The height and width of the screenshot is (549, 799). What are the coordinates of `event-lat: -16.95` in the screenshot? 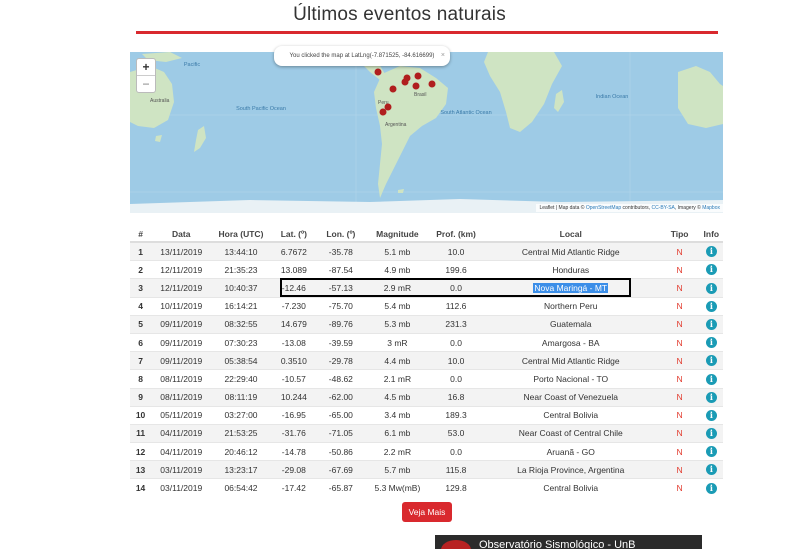 It's located at (294, 415).